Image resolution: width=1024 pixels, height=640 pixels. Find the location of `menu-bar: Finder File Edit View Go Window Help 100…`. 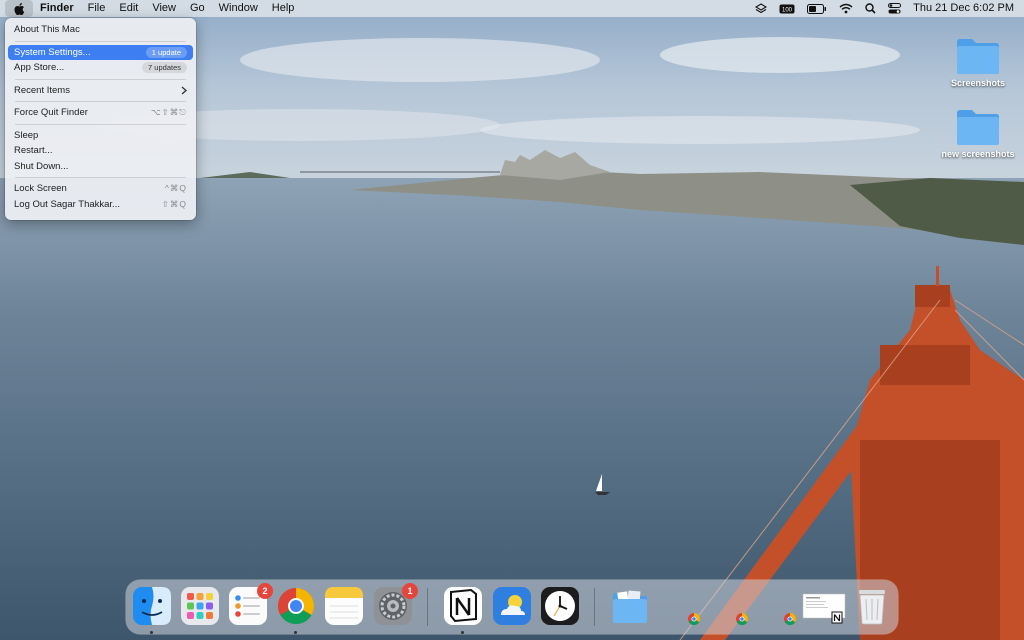

menu-bar: Finder File Edit View Go Window Help 100… is located at coordinates (512, 8).